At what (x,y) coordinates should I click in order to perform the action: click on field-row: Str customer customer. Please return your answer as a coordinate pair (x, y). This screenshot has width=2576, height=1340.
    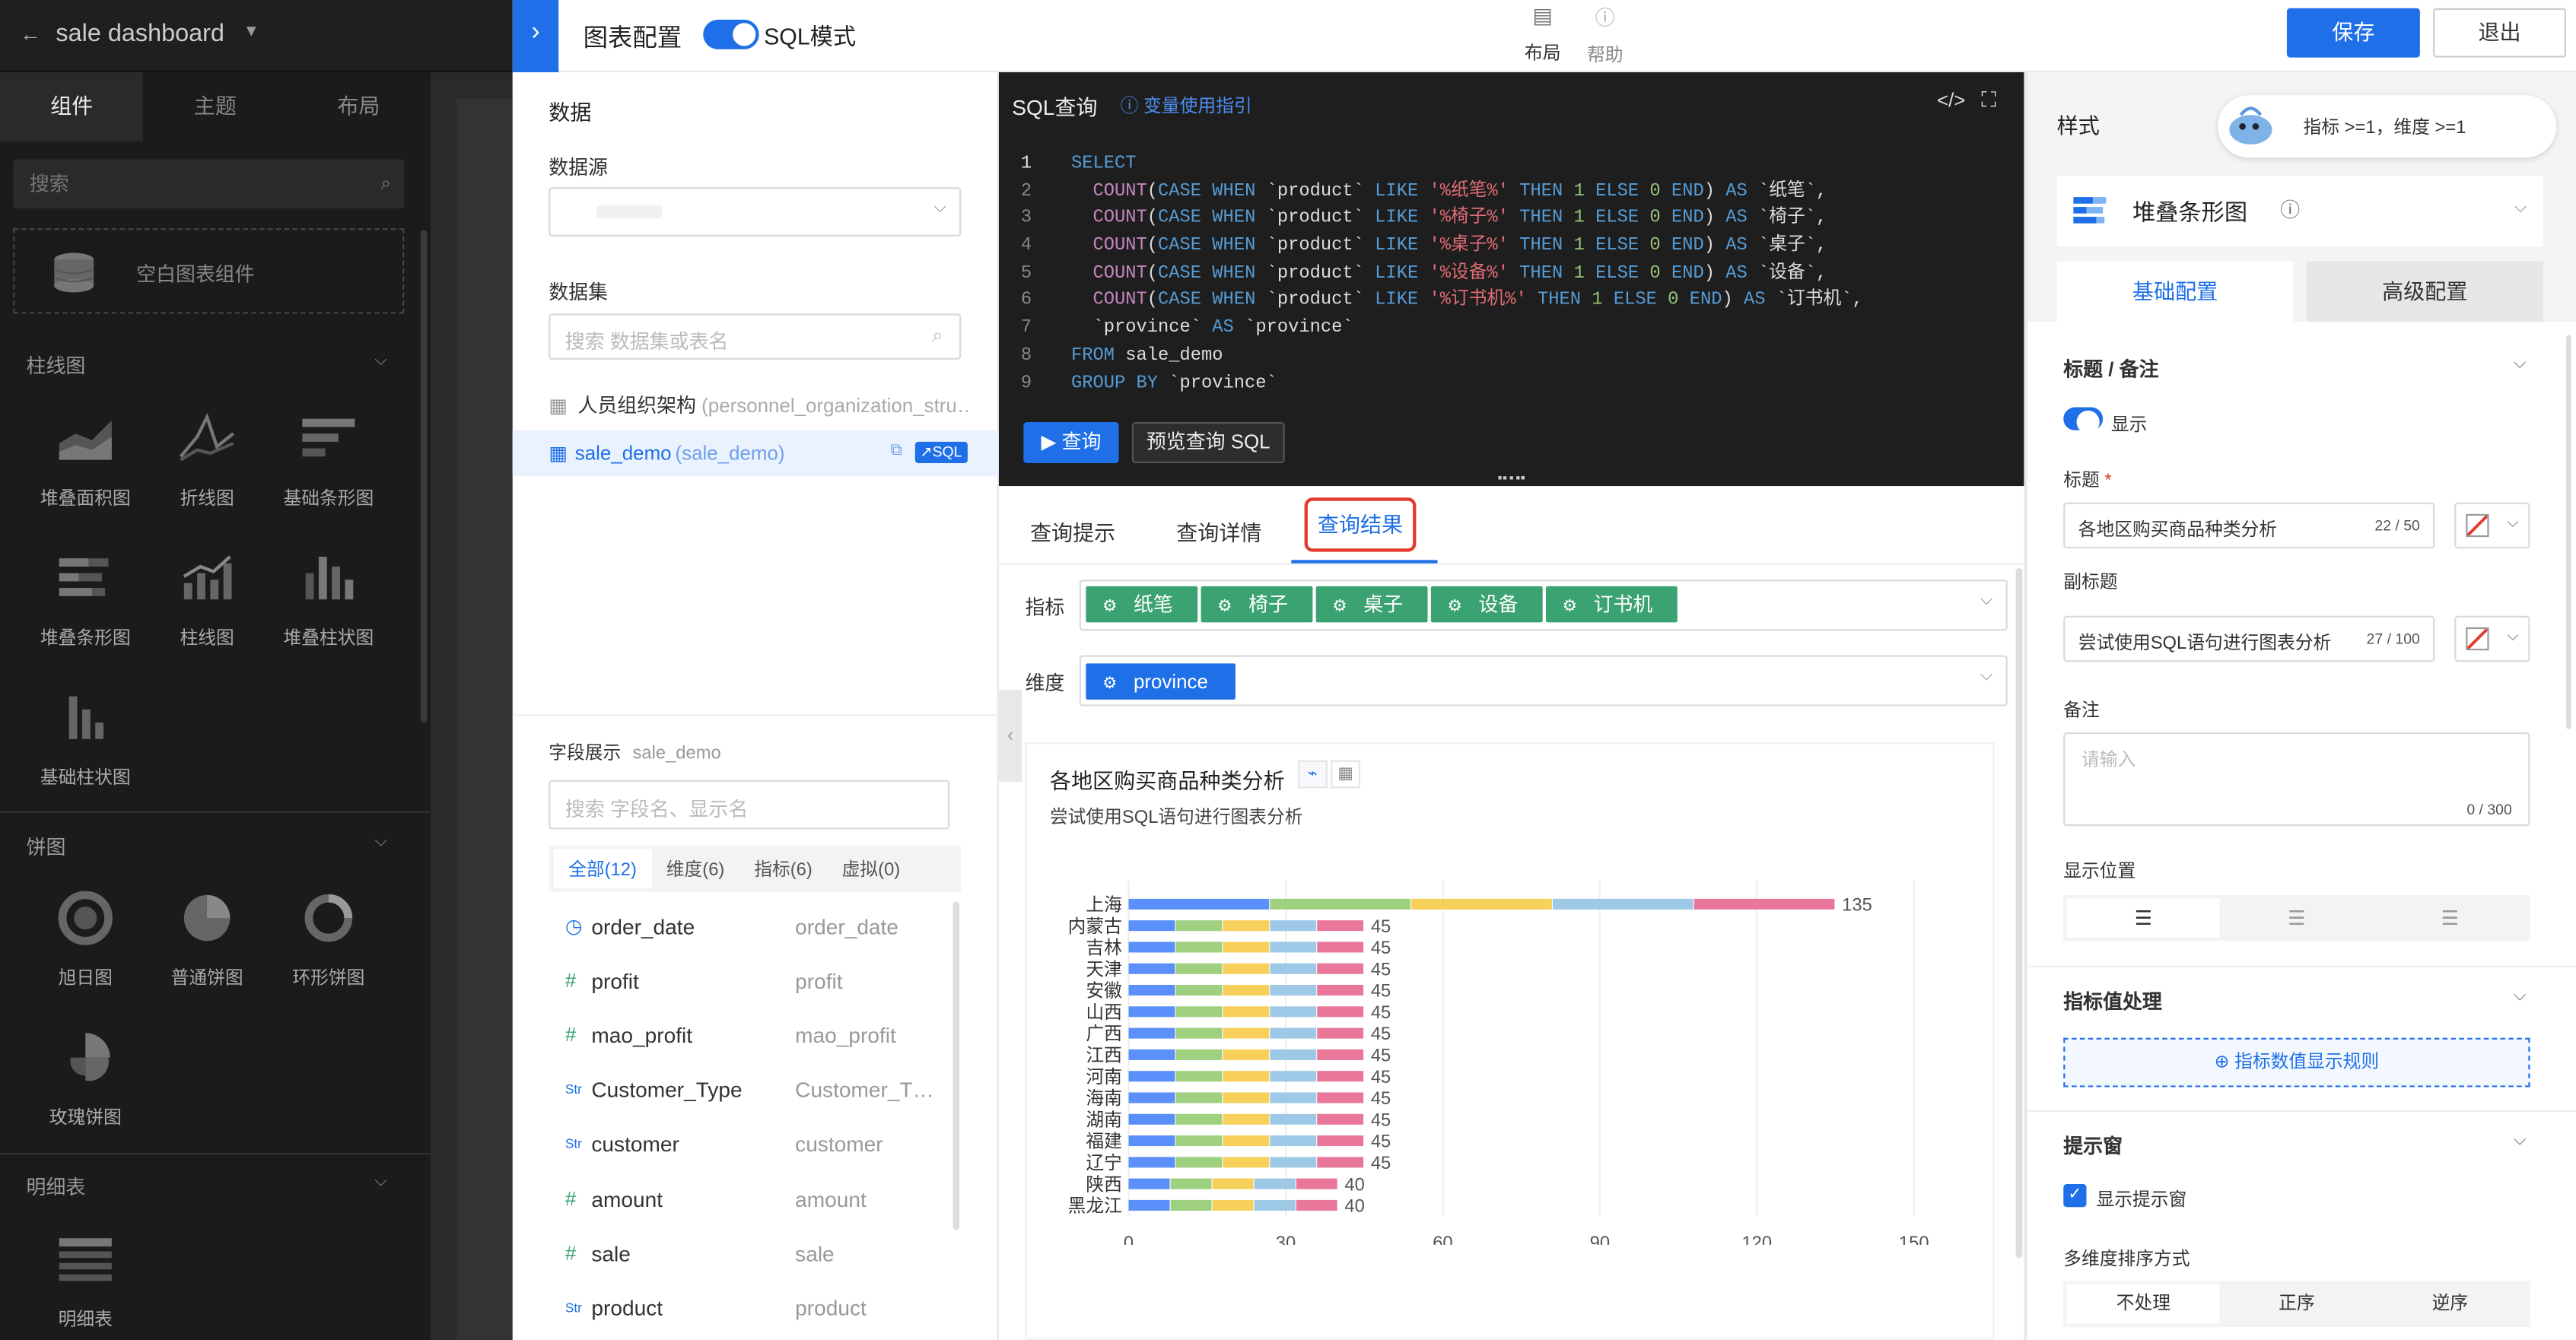
    Looking at the image, I should click on (752, 1143).